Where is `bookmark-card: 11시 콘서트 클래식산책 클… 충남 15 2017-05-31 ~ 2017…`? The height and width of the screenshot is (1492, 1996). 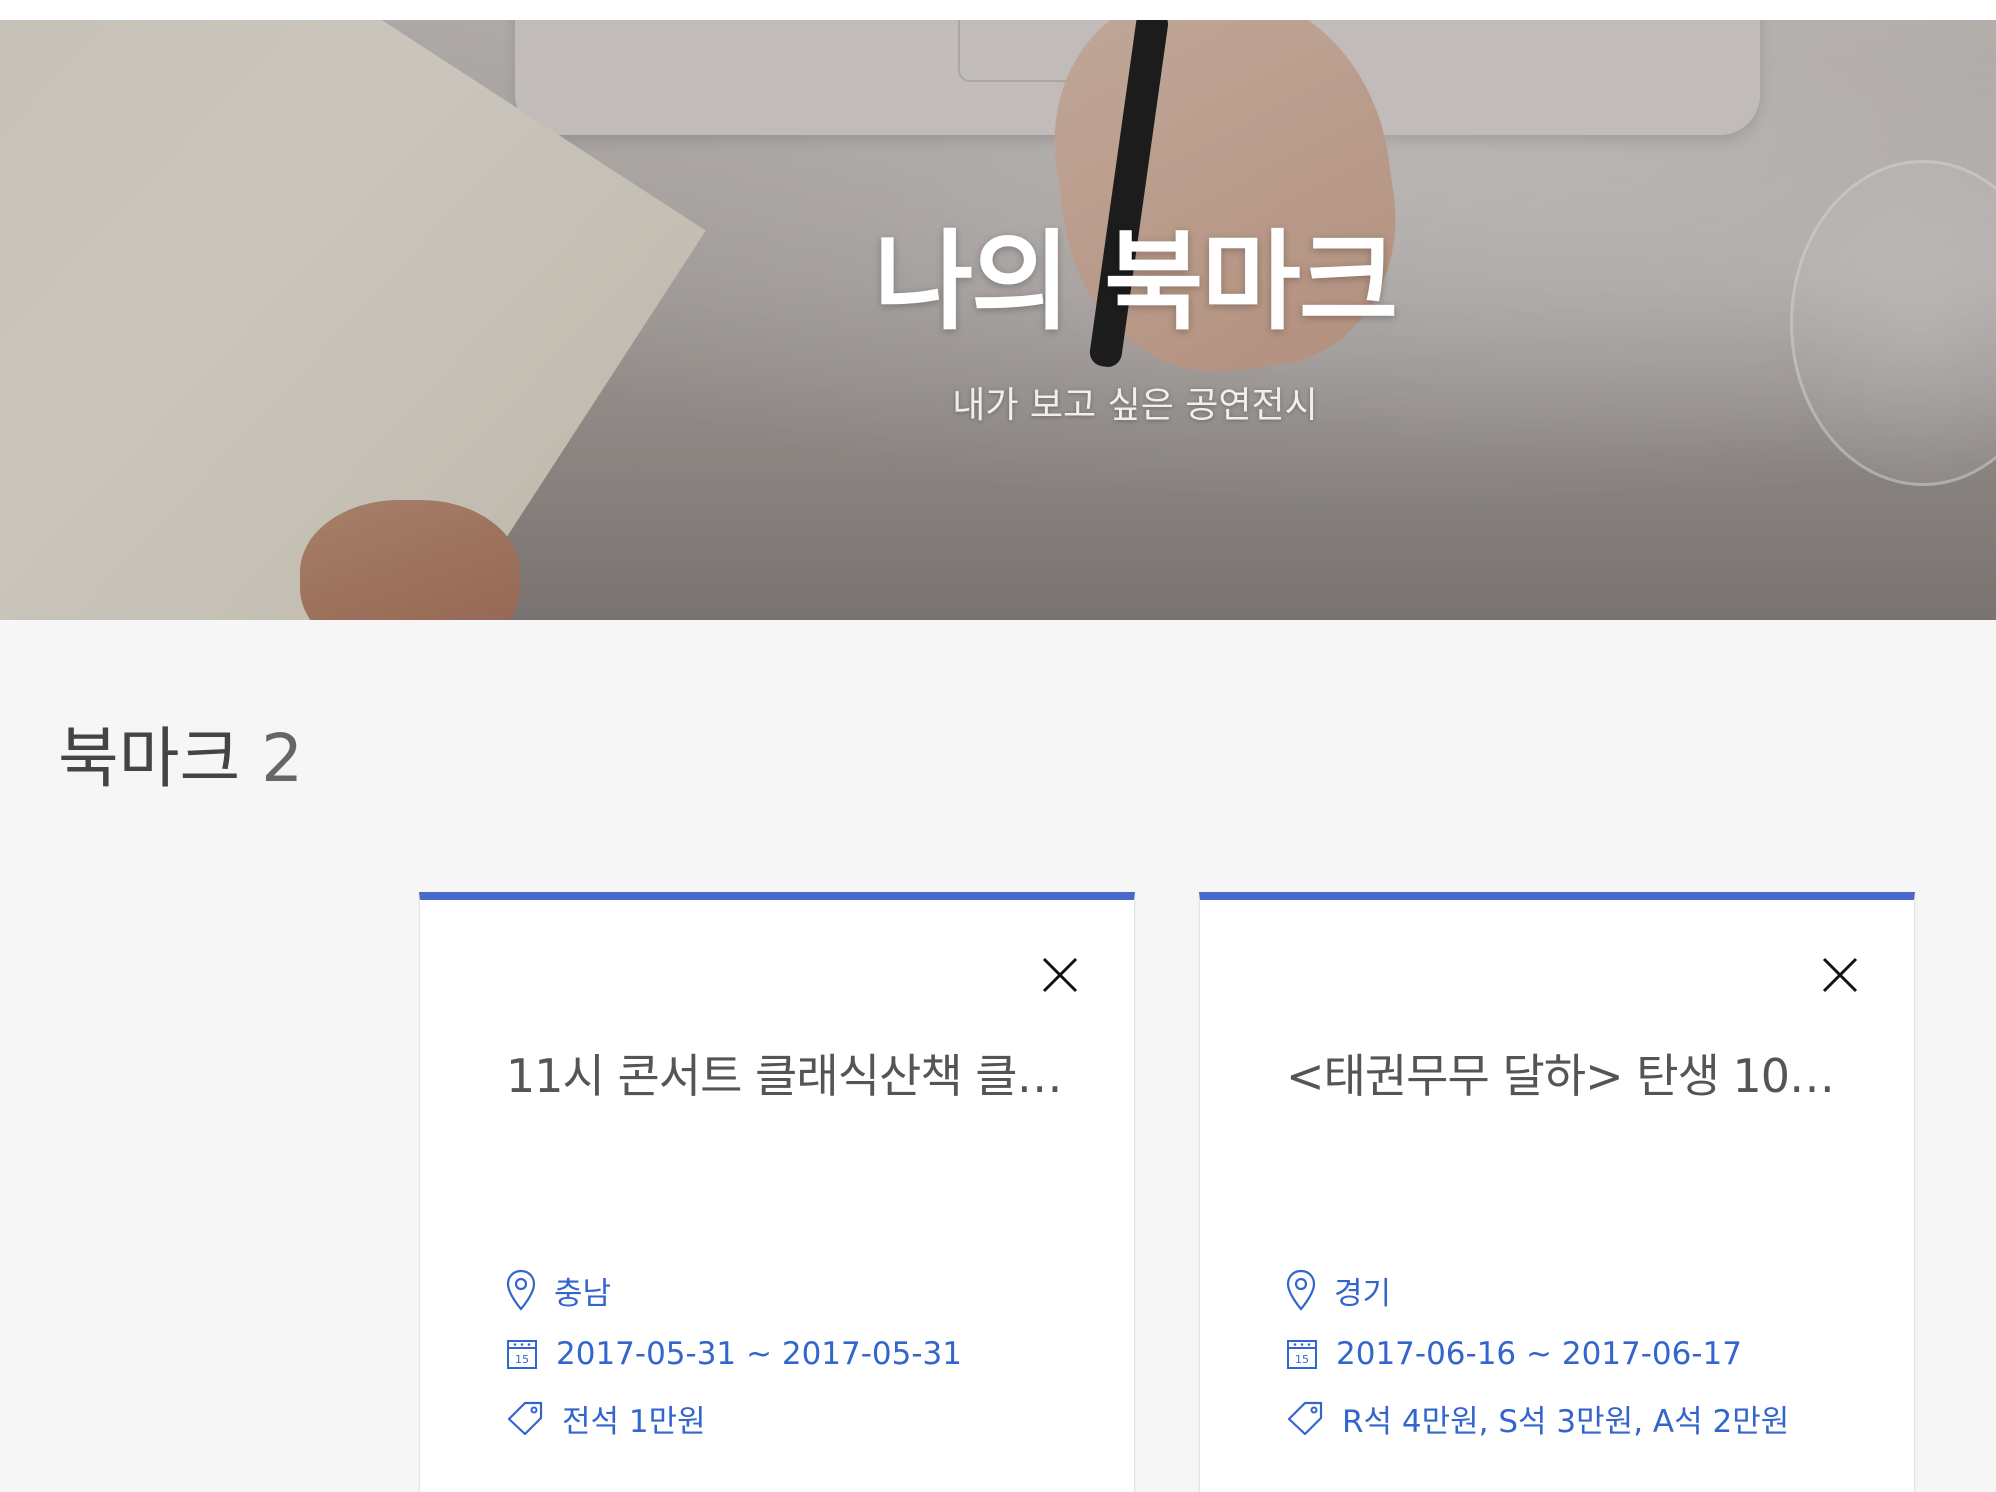
bookmark-card: 11시 콘서트 클래식산책 클… 충남 15 2017-05-31 ~ 2017… is located at coordinates (777, 1192).